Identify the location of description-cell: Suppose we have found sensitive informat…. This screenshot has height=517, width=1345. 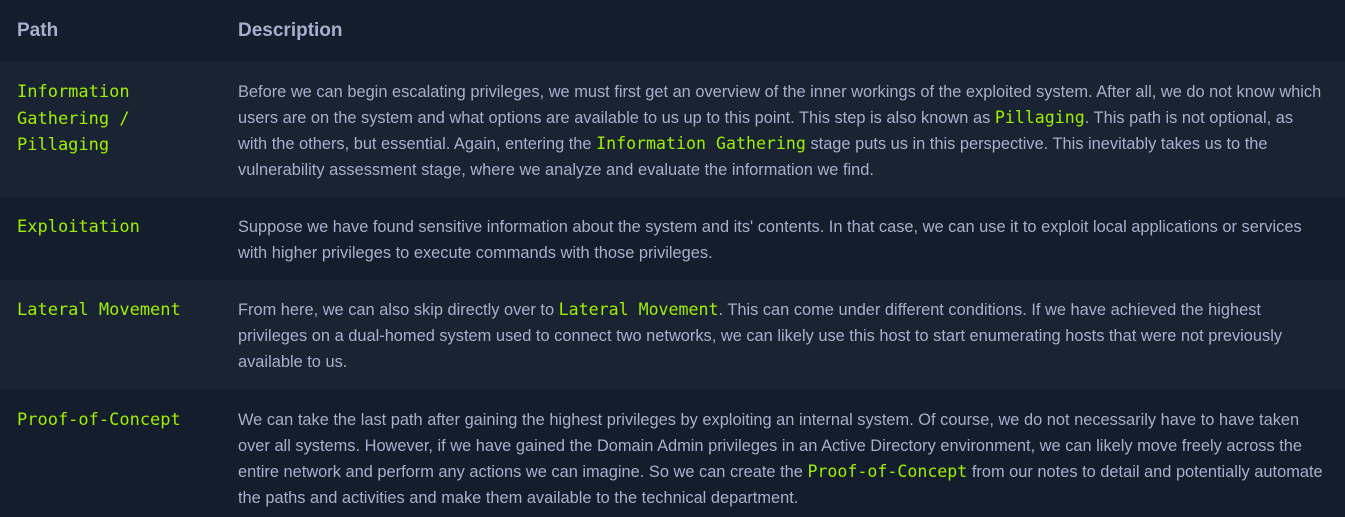
(782, 239).